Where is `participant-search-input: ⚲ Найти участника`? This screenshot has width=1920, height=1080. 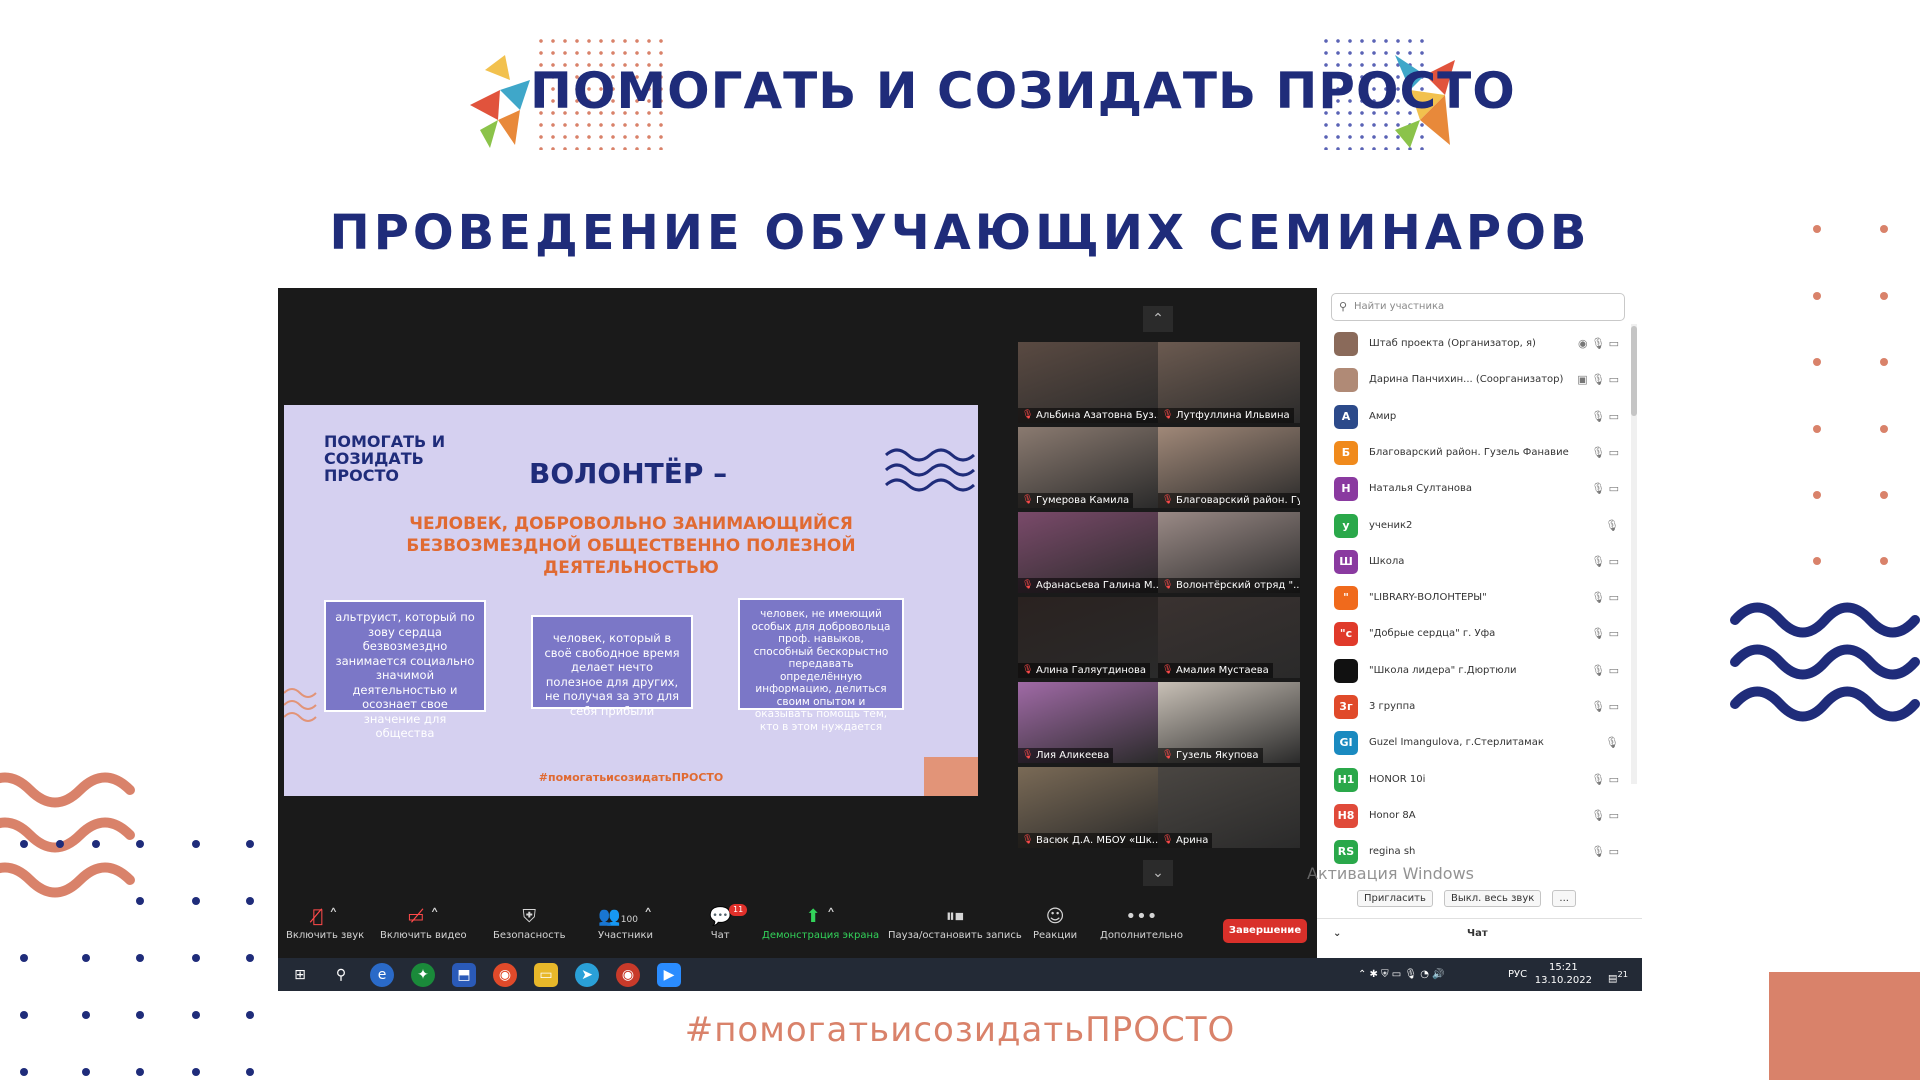 participant-search-input: ⚲ Найти участника is located at coordinates (1478, 307).